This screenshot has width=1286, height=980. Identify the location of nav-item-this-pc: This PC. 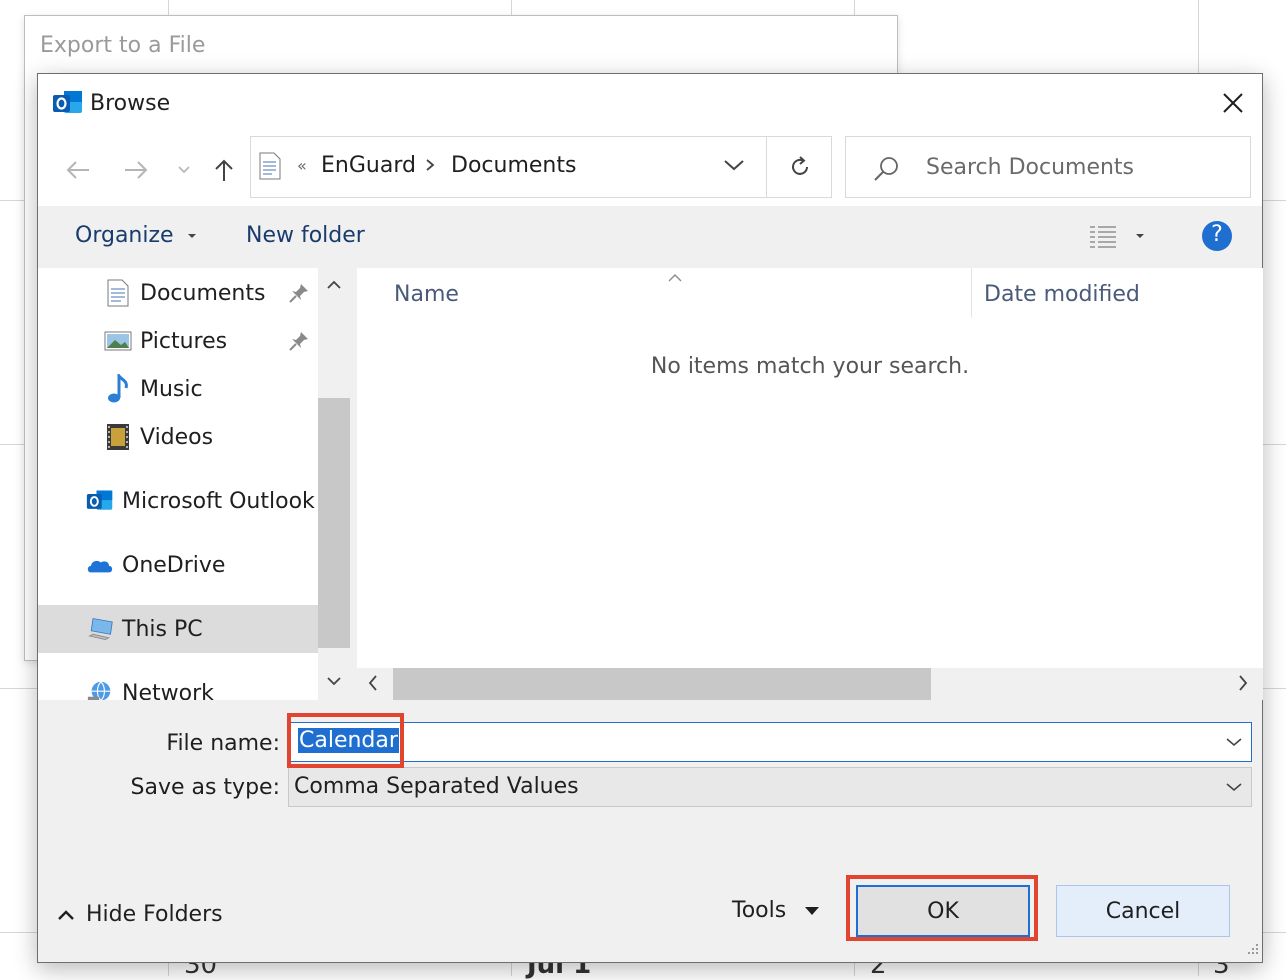
(178, 629).